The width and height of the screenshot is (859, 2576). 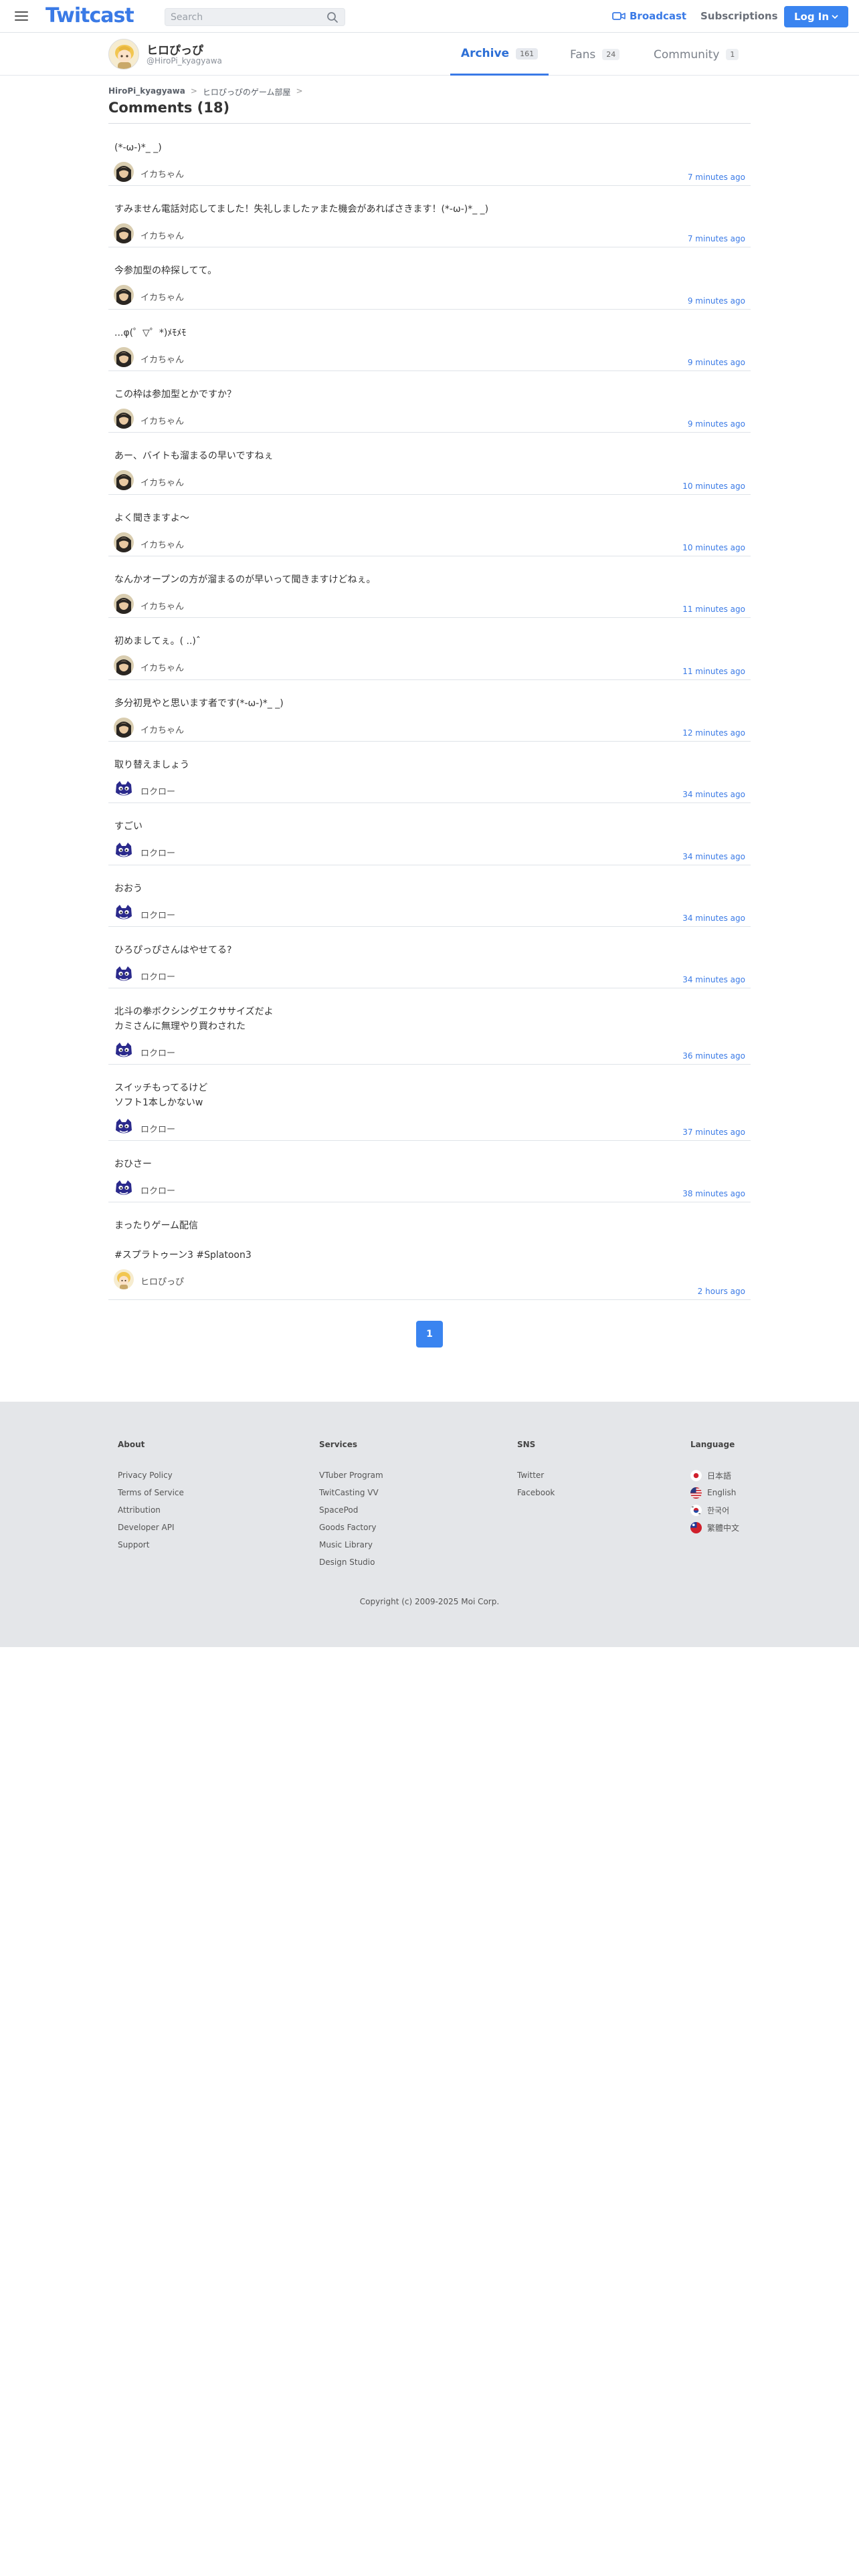 I want to click on comment-text: あー、バイトも溜まるの早いですねぇ, so click(x=194, y=456).